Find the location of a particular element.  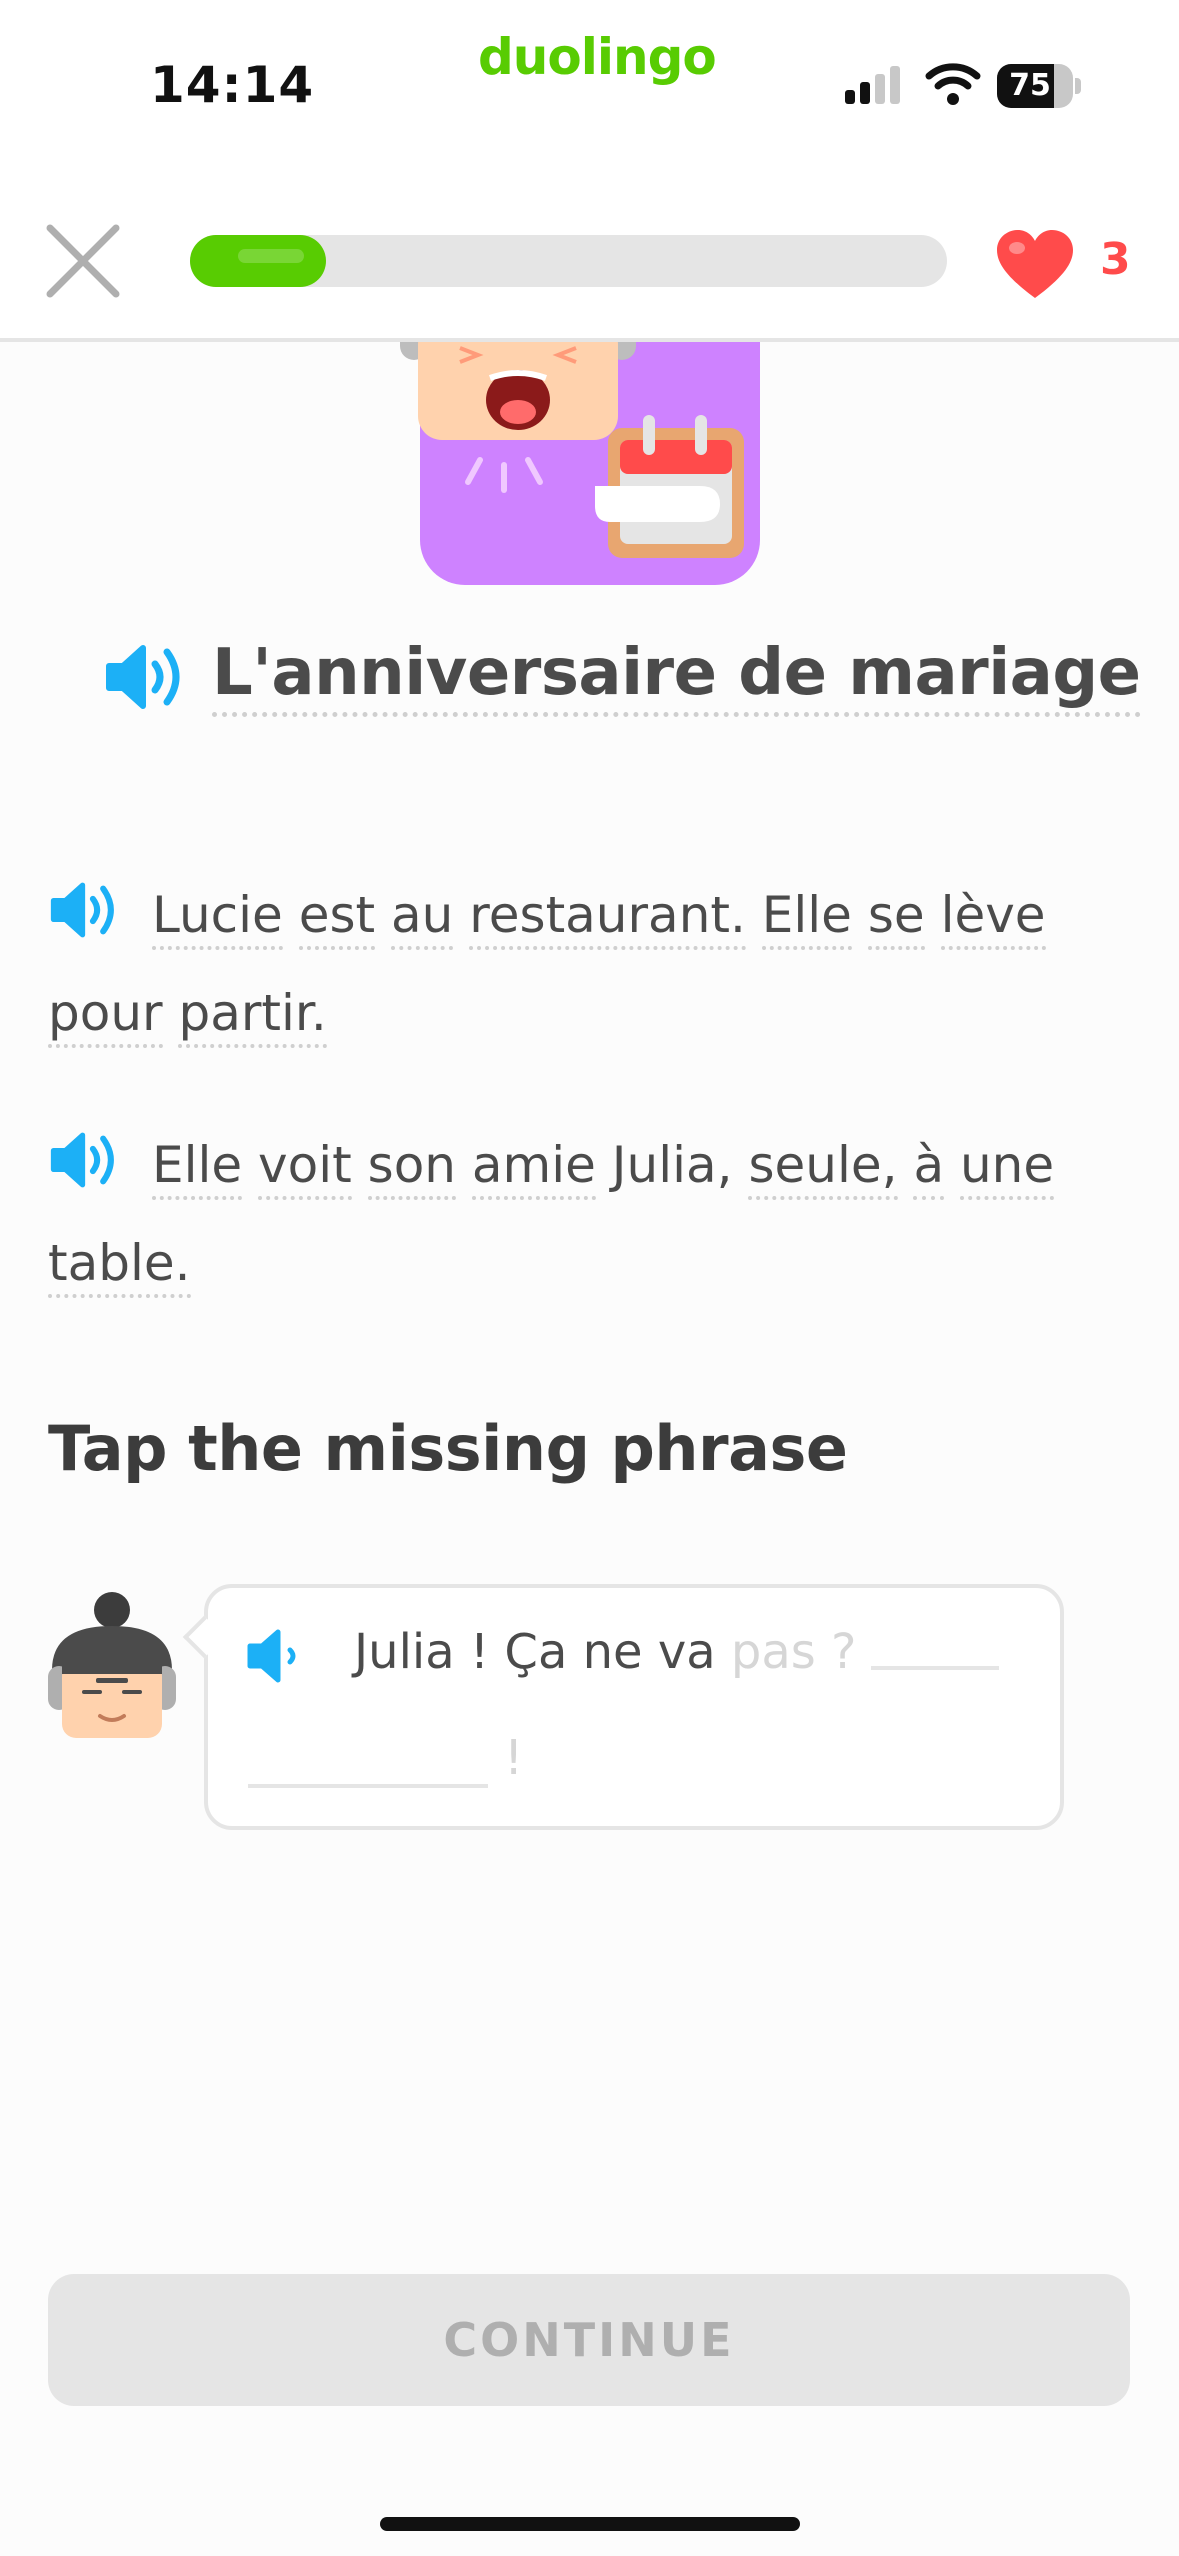

wifi-icon is located at coordinates (953, 84).